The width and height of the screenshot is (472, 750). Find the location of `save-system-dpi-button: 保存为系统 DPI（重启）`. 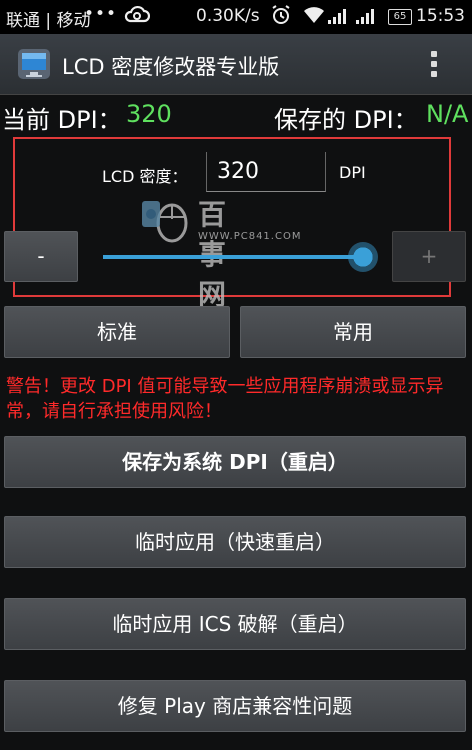

save-system-dpi-button: 保存为系统 DPI（重启） is located at coordinates (235, 462).